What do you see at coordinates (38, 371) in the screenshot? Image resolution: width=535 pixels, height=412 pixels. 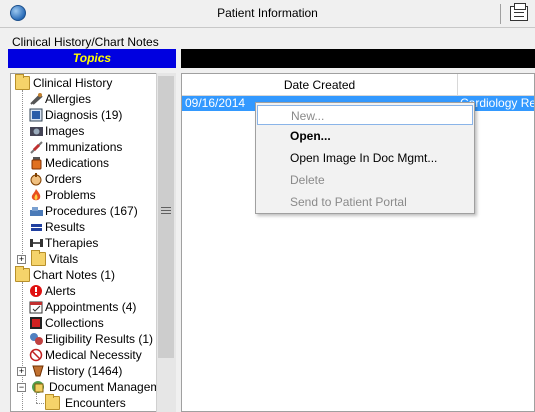 I see `history-icon` at bounding box center [38, 371].